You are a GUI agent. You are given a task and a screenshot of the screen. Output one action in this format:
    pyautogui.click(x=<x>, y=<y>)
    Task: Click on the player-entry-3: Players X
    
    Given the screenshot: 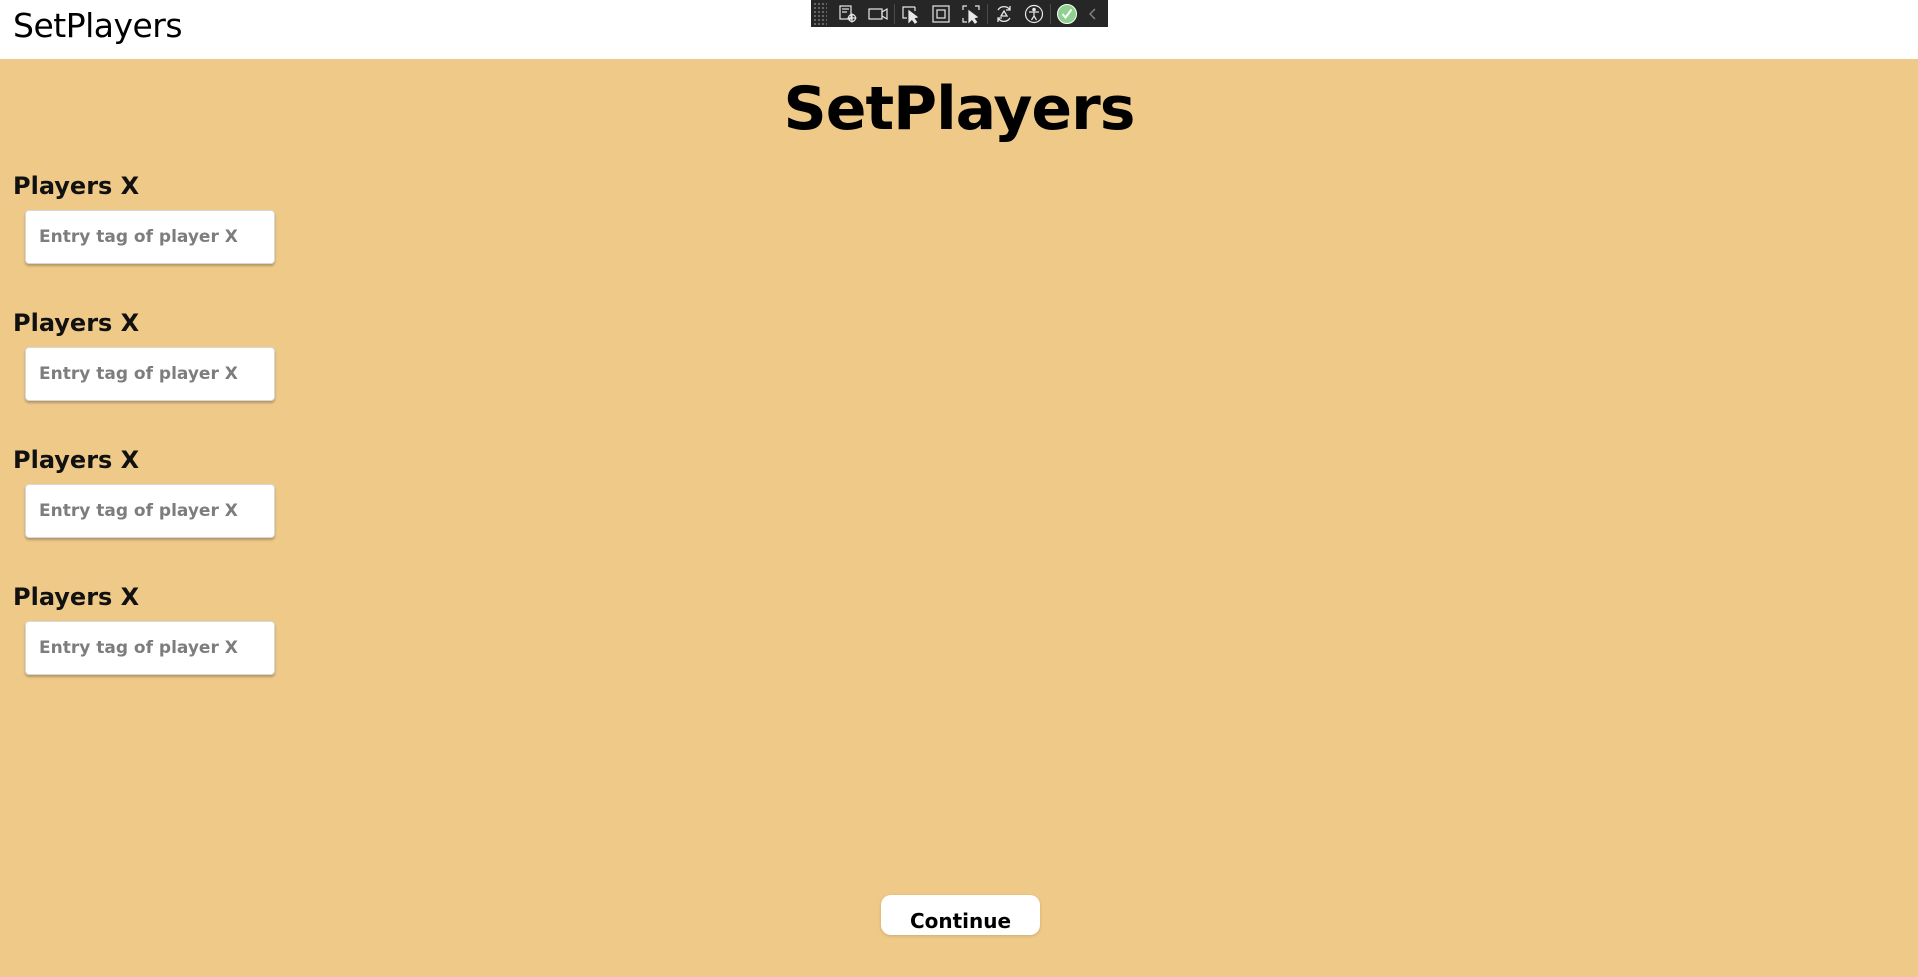 What is the action you would take?
    pyautogui.click(x=144, y=491)
    